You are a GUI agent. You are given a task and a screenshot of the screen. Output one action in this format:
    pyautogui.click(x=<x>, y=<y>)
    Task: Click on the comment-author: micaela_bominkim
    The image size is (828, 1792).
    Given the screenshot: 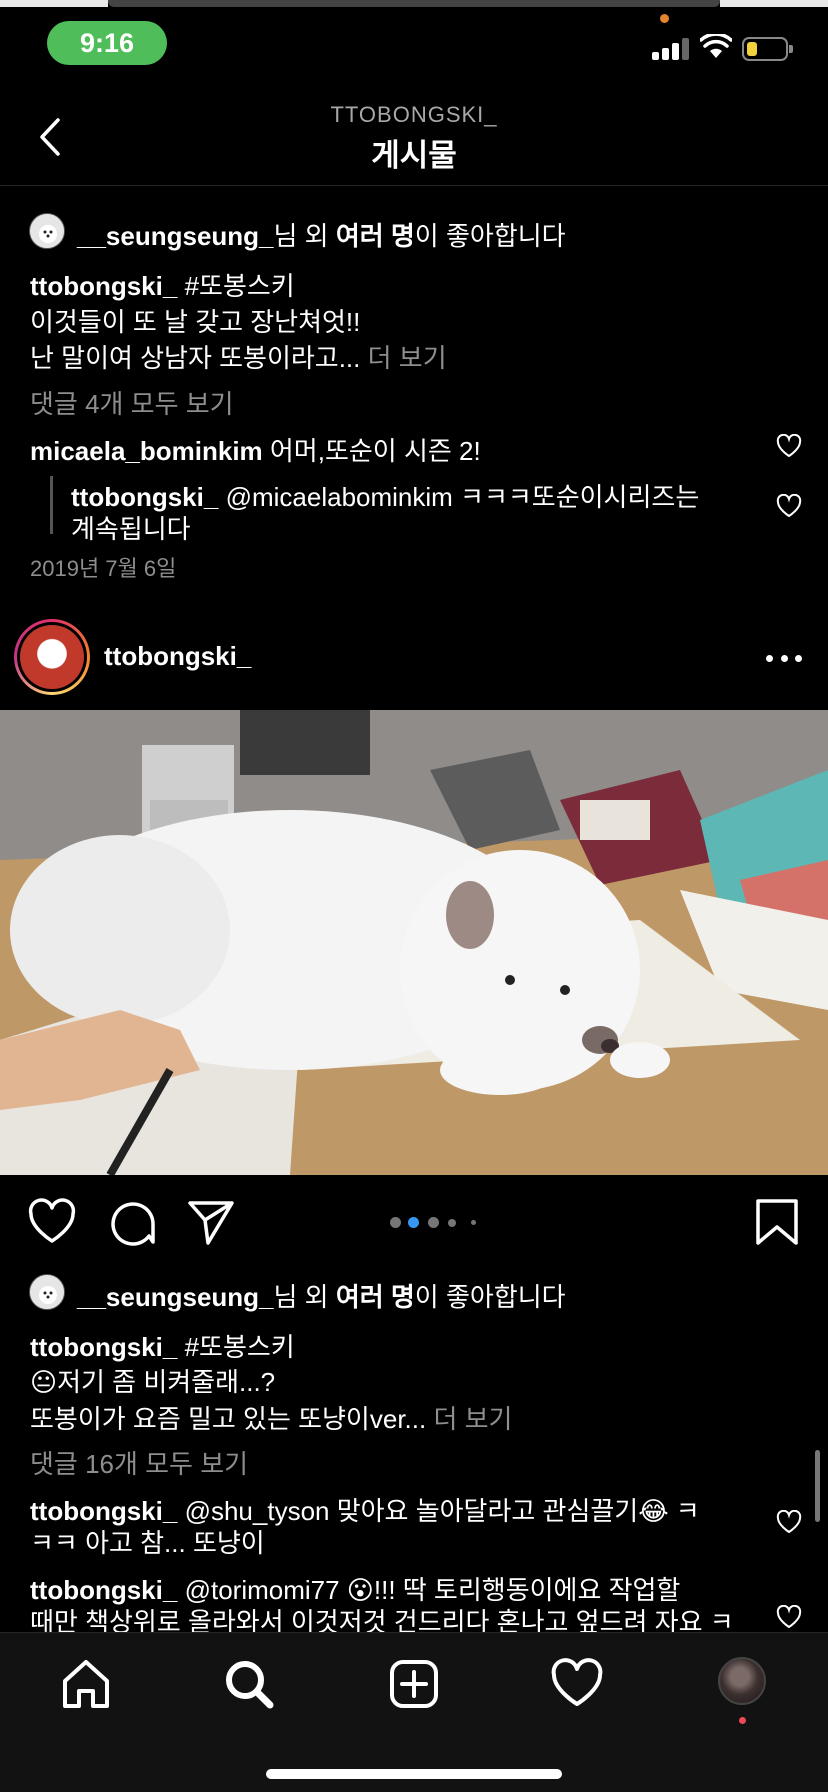 What is the action you would take?
    pyautogui.click(x=146, y=451)
    